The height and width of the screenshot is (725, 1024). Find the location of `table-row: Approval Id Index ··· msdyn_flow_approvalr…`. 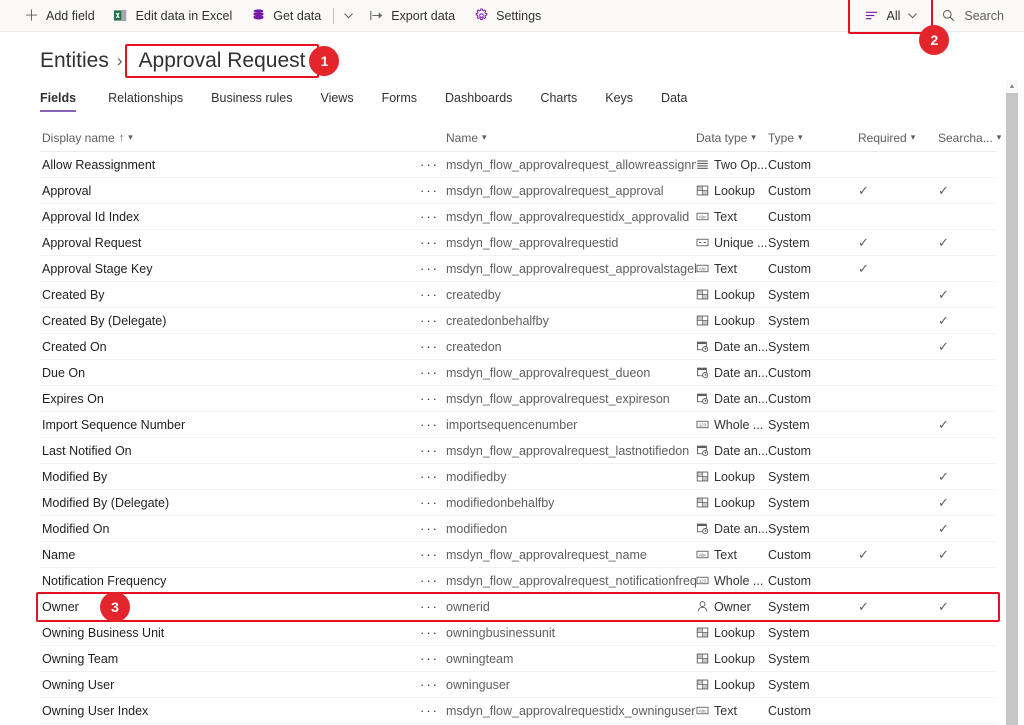

table-row: Approval Id Index ··· msdyn_flow_approvalr… is located at coordinates (518, 217).